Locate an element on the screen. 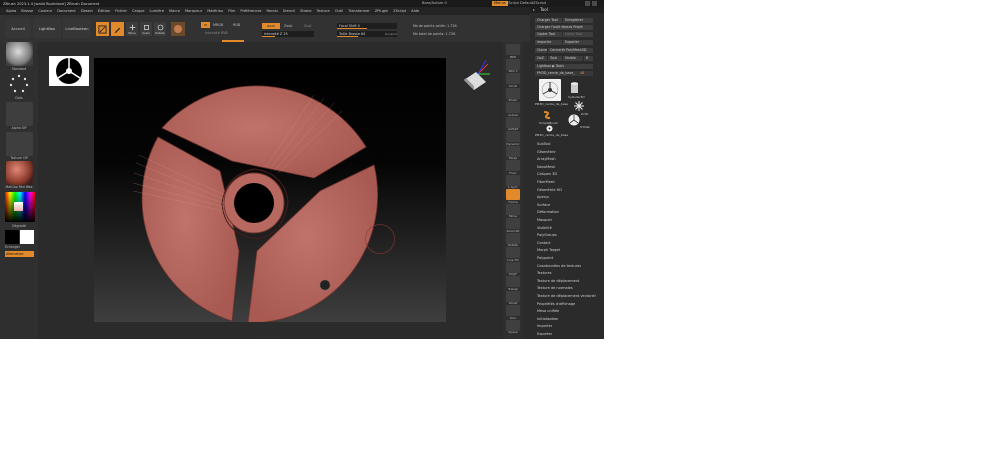  z-intensity-slider: Intensité Z 25 is located at coordinates (288, 34).